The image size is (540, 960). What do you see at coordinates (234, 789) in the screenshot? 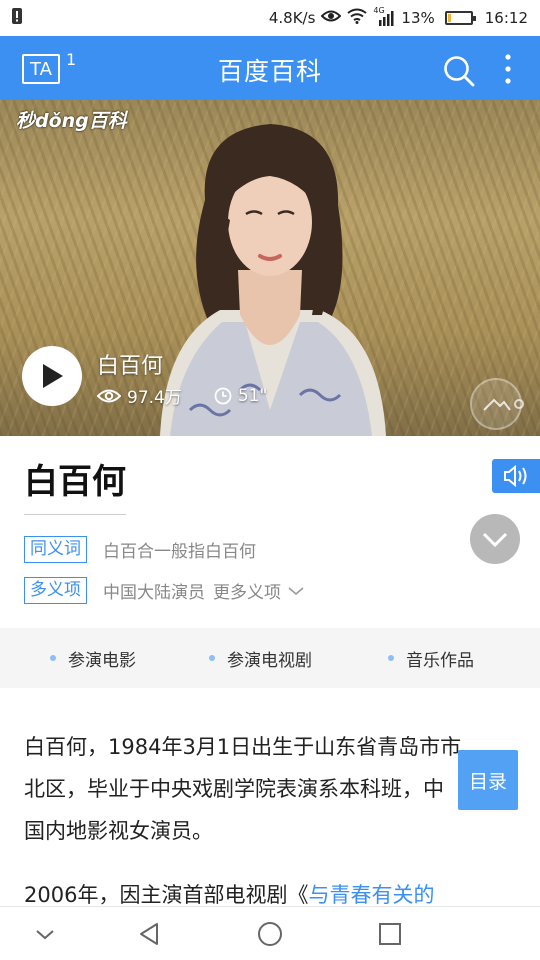
I see `summary-line: 北区，毕业于中央戏剧学院表演系本科班，中` at bounding box center [234, 789].